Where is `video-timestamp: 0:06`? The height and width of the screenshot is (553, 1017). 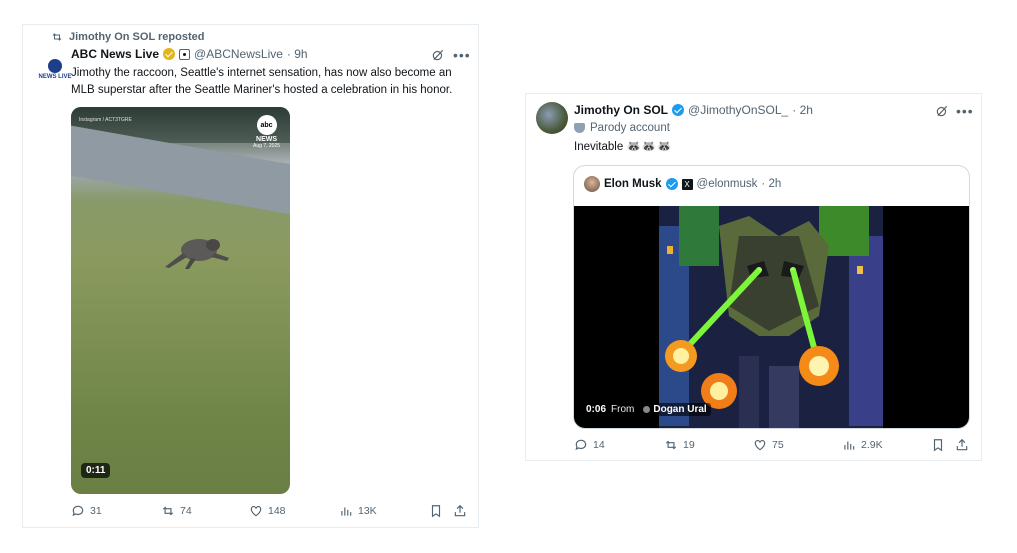
video-timestamp: 0:06 is located at coordinates (596, 409).